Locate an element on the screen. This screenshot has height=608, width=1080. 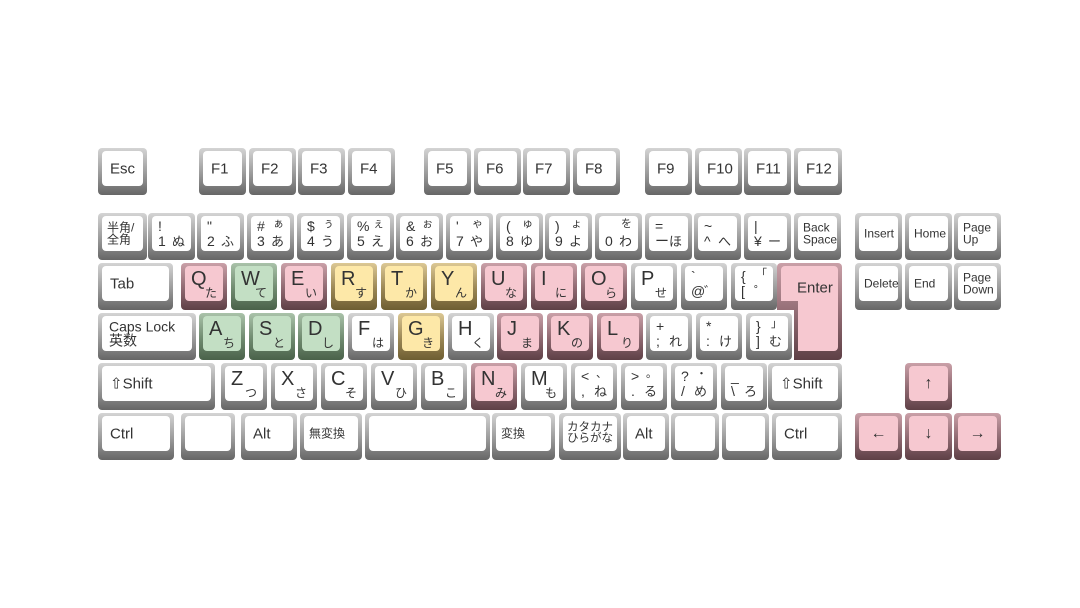
key-lctrl: Ctrl is located at coordinates (136, 436).